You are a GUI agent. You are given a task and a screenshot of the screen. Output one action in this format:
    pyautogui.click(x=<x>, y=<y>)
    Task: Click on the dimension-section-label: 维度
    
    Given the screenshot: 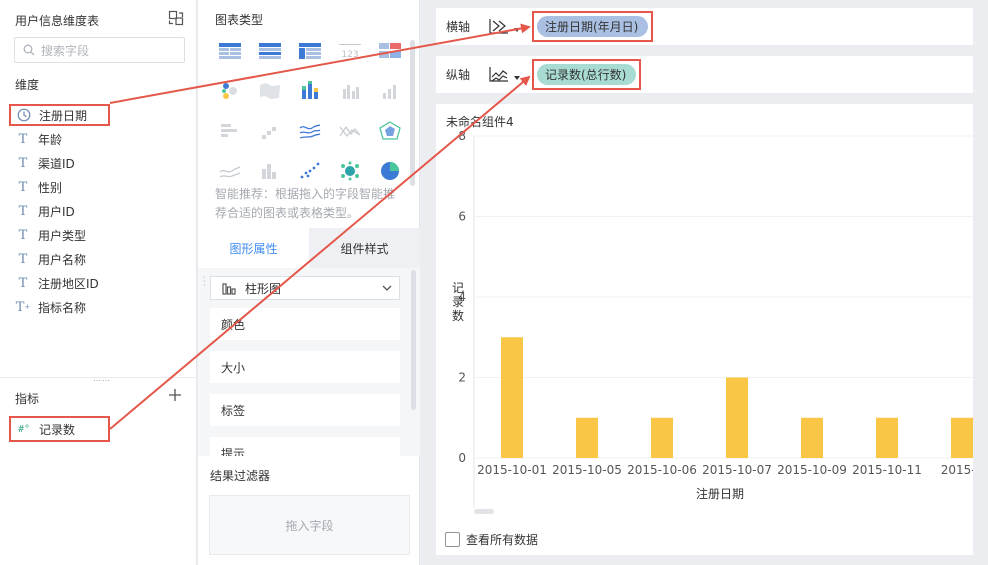 What is the action you would take?
    pyautogui.click(x=27, y=85)
    